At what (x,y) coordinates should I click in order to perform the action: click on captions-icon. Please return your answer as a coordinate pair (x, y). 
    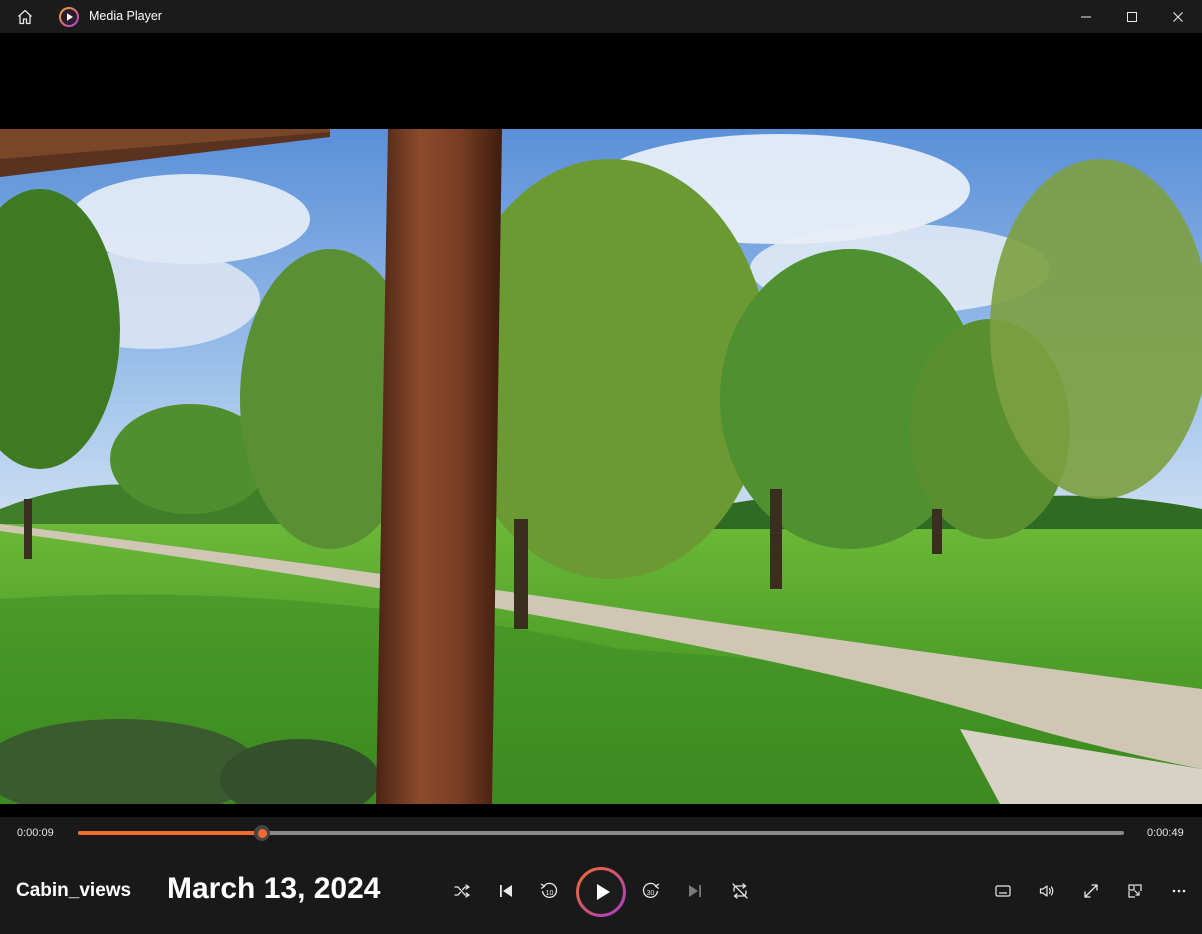
    Looking at the image, I should click on (1003, 891).